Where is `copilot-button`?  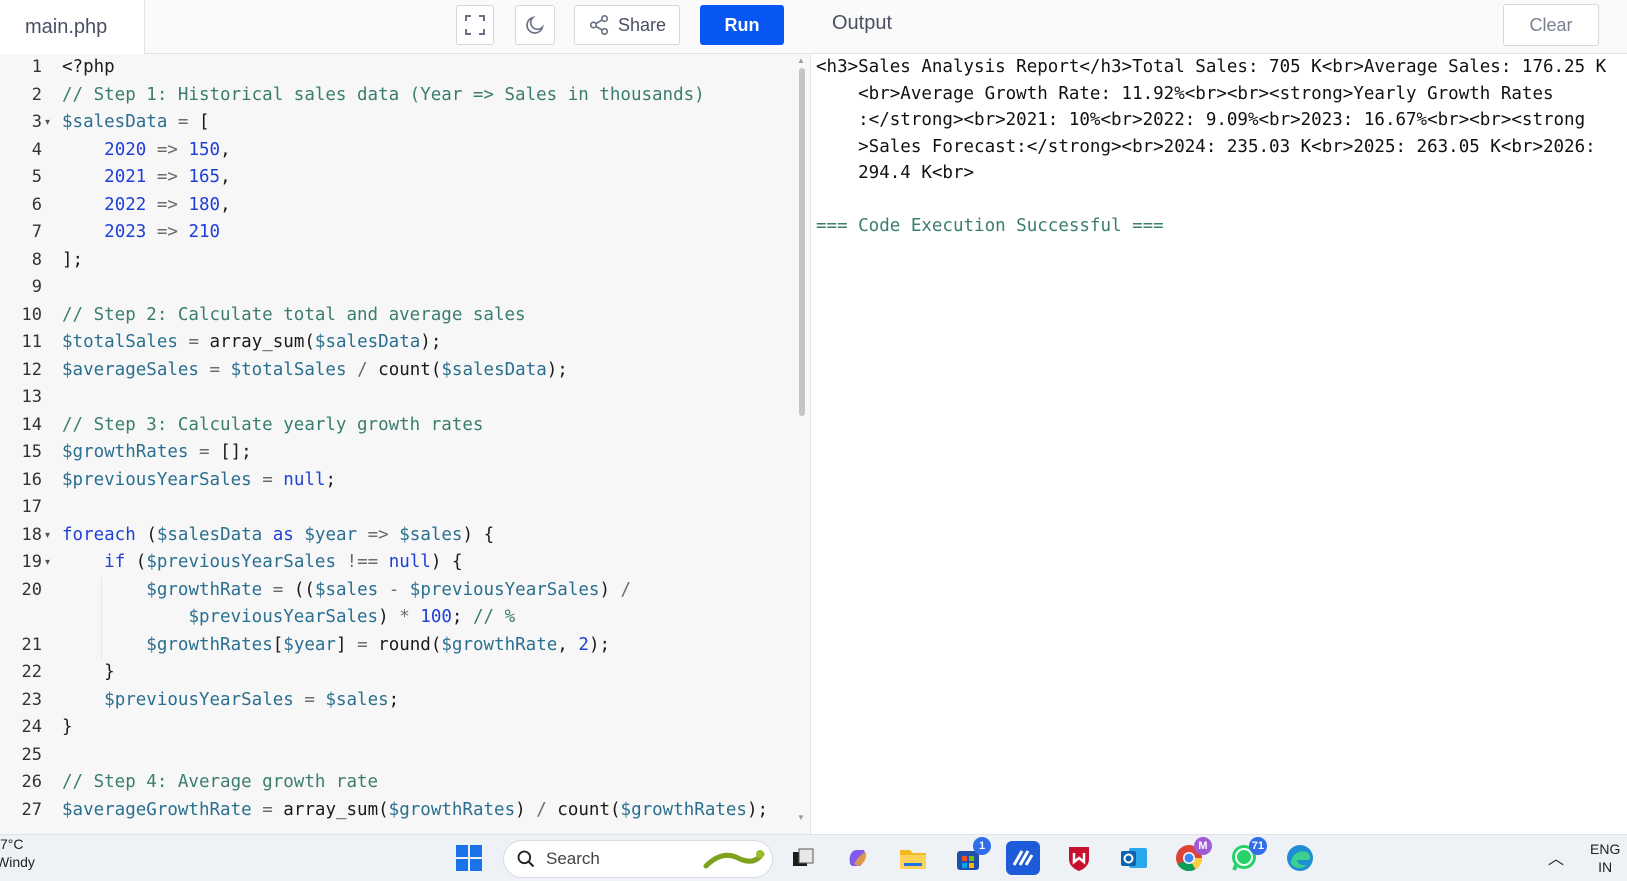 copilot-button is located at coordinates (858, 858).